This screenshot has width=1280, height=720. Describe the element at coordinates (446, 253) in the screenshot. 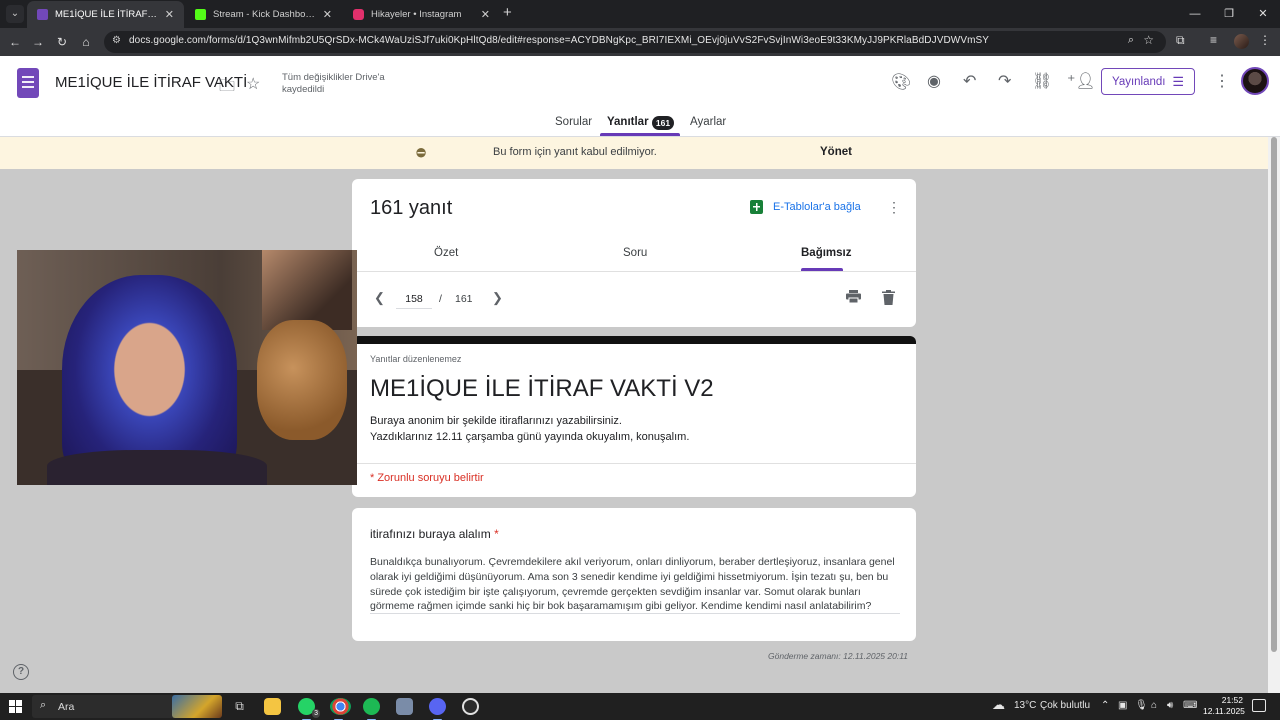

I see `subtab-summary: Özet` at that location.